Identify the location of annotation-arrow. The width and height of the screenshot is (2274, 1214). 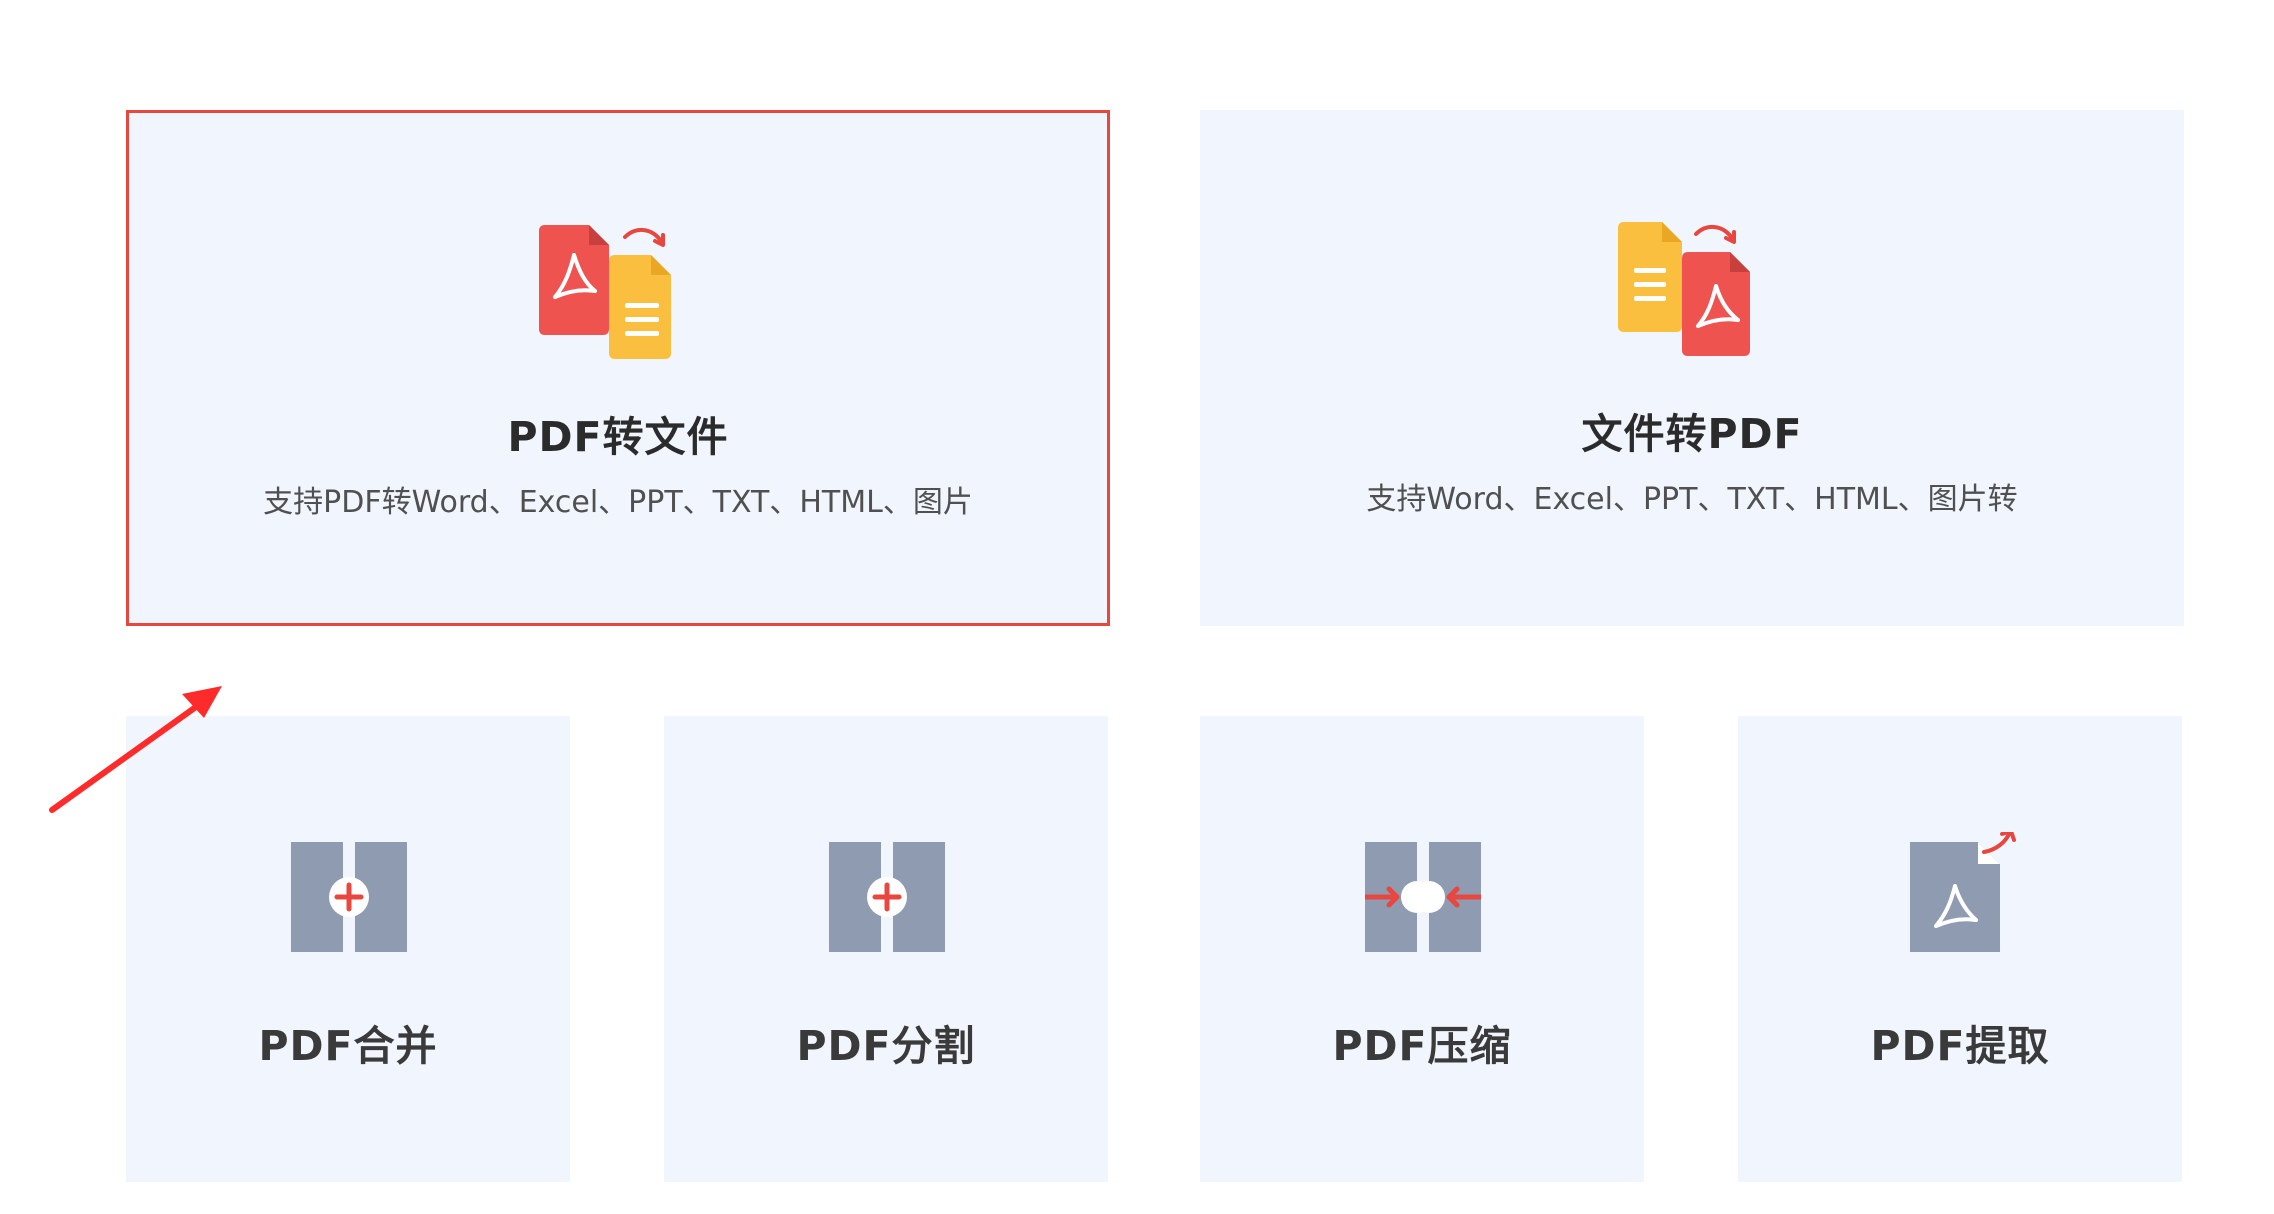
(135, 749).